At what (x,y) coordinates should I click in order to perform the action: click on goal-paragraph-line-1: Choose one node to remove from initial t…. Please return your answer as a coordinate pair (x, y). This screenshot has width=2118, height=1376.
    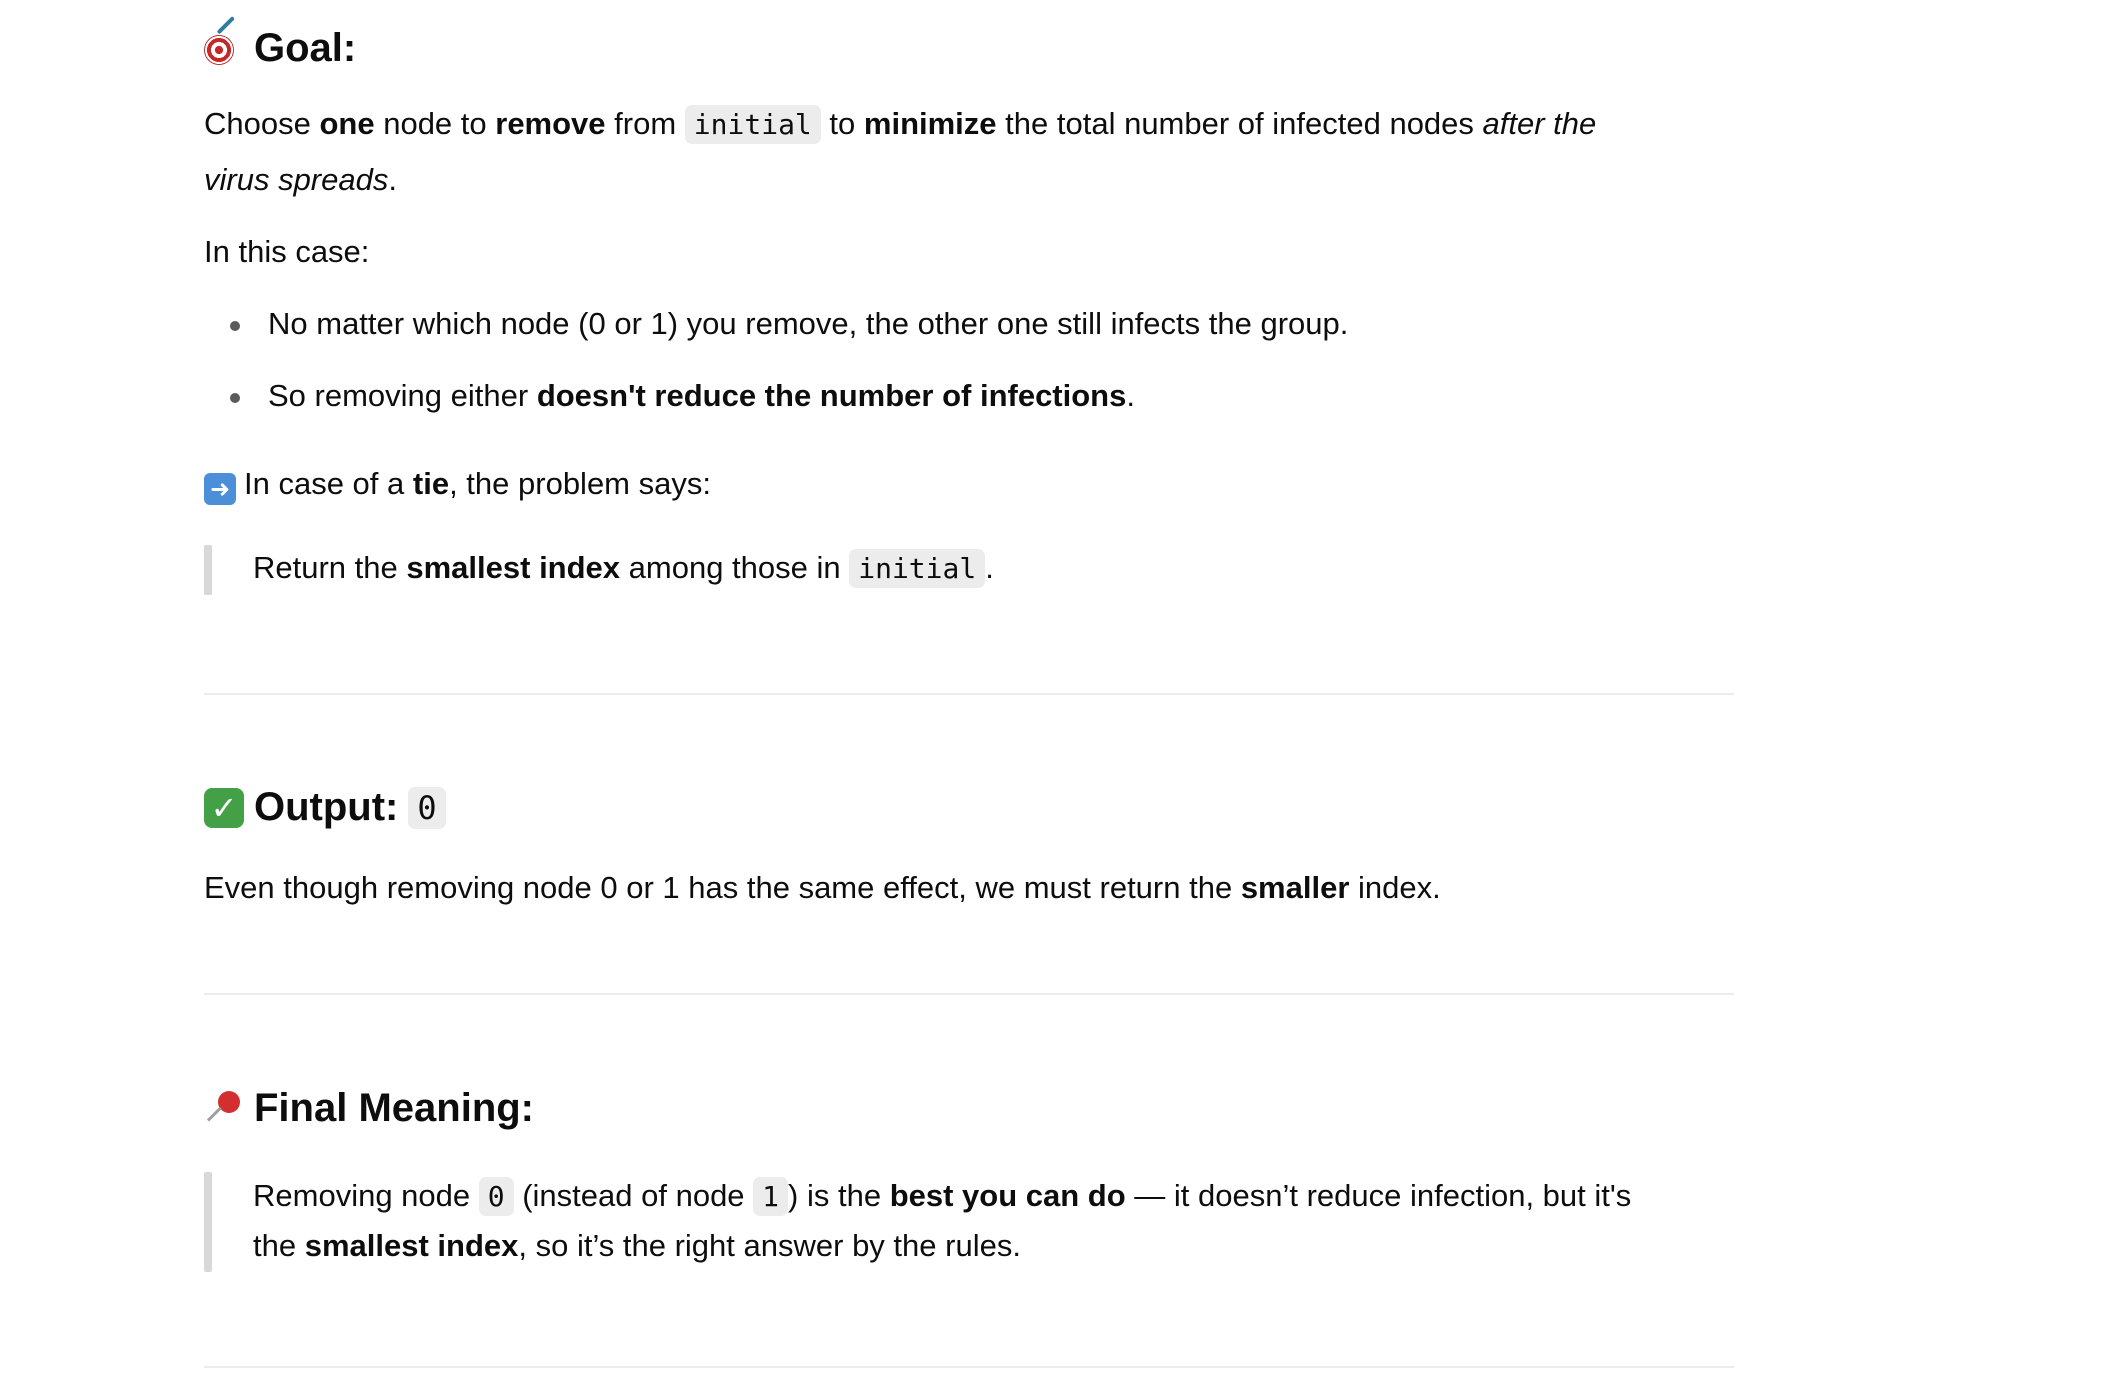
    Looking at the image, I should click on (969, 124).